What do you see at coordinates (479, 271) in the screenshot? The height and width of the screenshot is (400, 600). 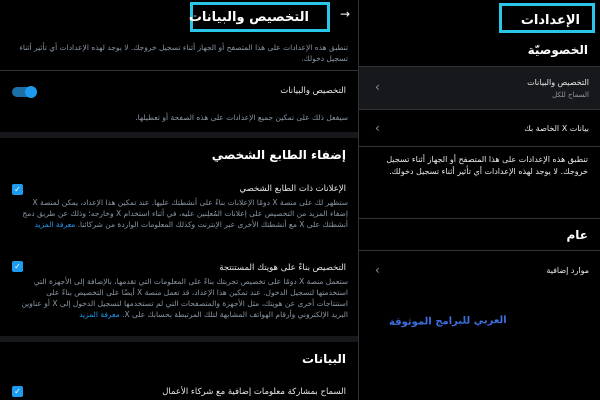 I see `settings-item-additional-resources: موارد إضافية ‹` at bounding box center [479, 271].